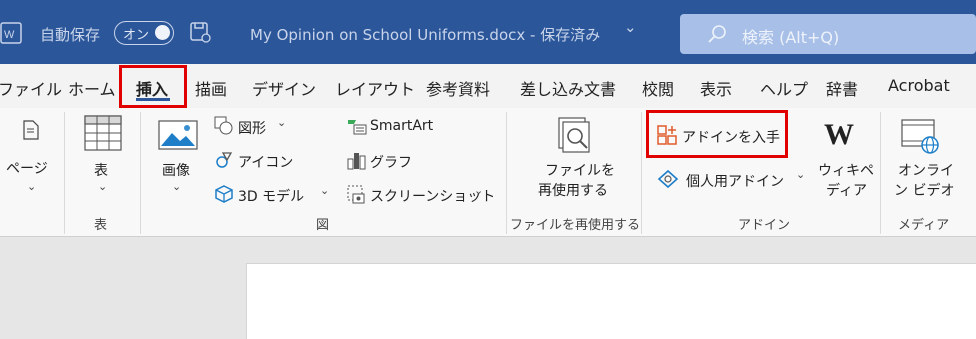 Image resolution: width=976 pixels, height=339 pixels. I want to click on chart-icon, so click(357, 162).